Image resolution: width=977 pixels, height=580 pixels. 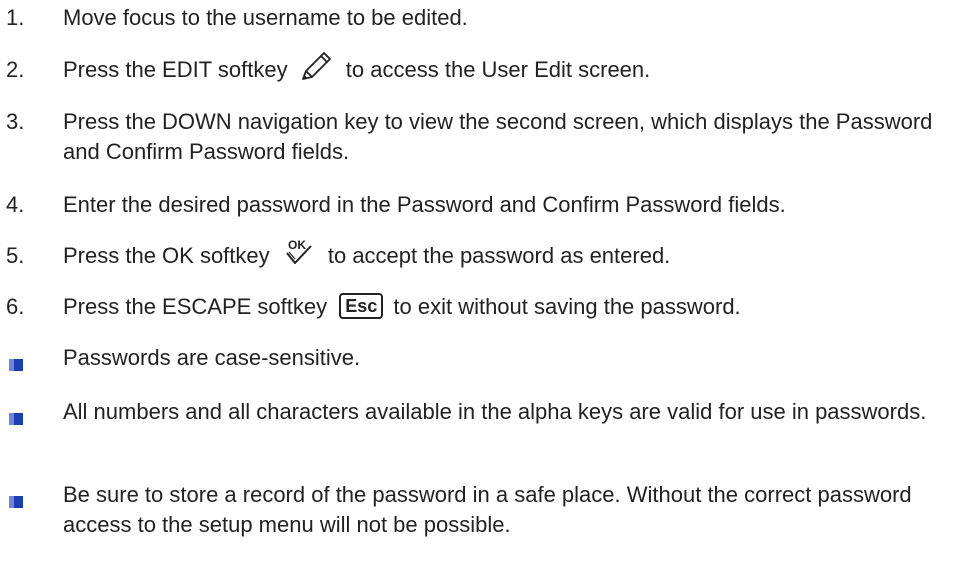 What do you see at coordinates (15, 255) in the screenshot?
I see `step-number: 5.` at bounding box center [15, 255].